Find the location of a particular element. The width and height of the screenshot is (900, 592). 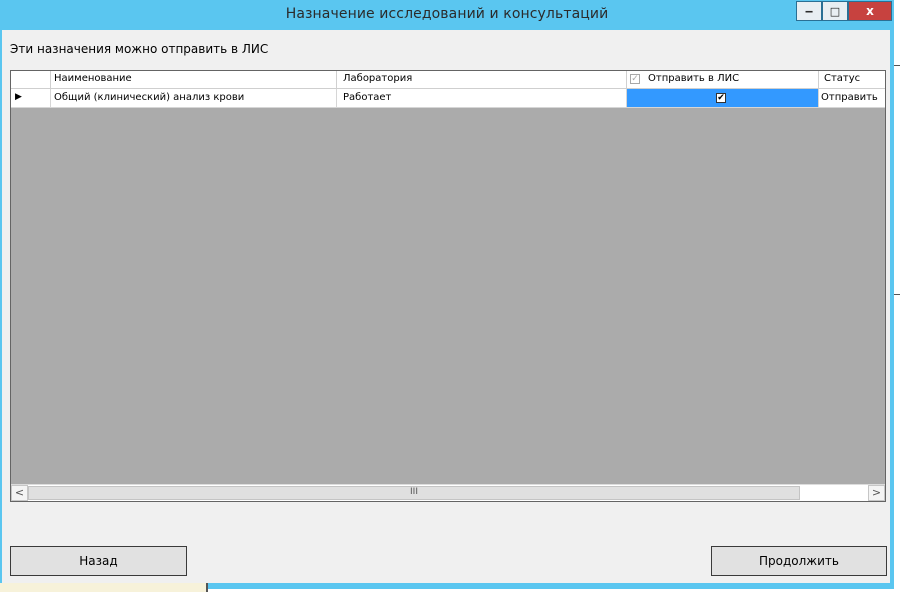

column-header-send-to-lis-label: Отправить в ЛИС is located at coordinates (694, 78).